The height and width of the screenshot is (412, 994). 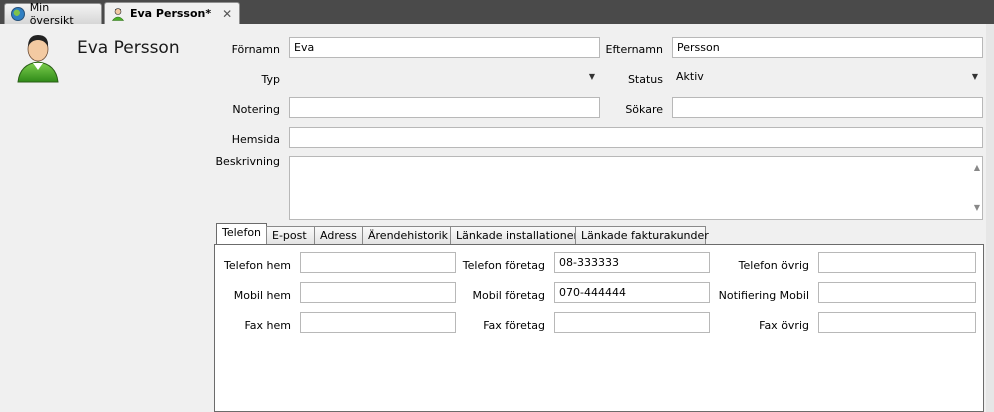 What do you see at coordinates (444, 47) in the screenshot?
I see `fornamn-input: Eva` at bounding box center [444, 47].